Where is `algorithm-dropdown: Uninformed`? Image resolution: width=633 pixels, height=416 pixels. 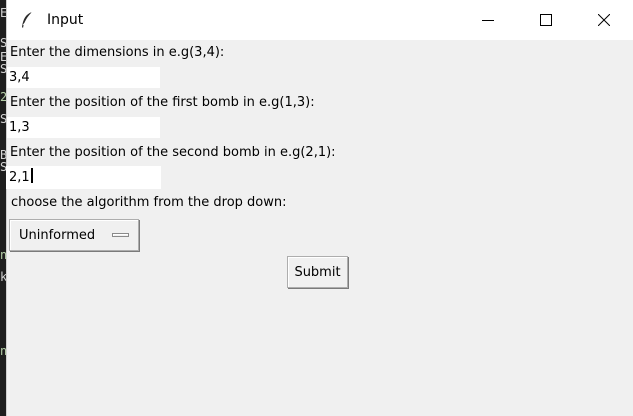
algorithm-dropdown: Uninformed is located at coordinates (74, 235).